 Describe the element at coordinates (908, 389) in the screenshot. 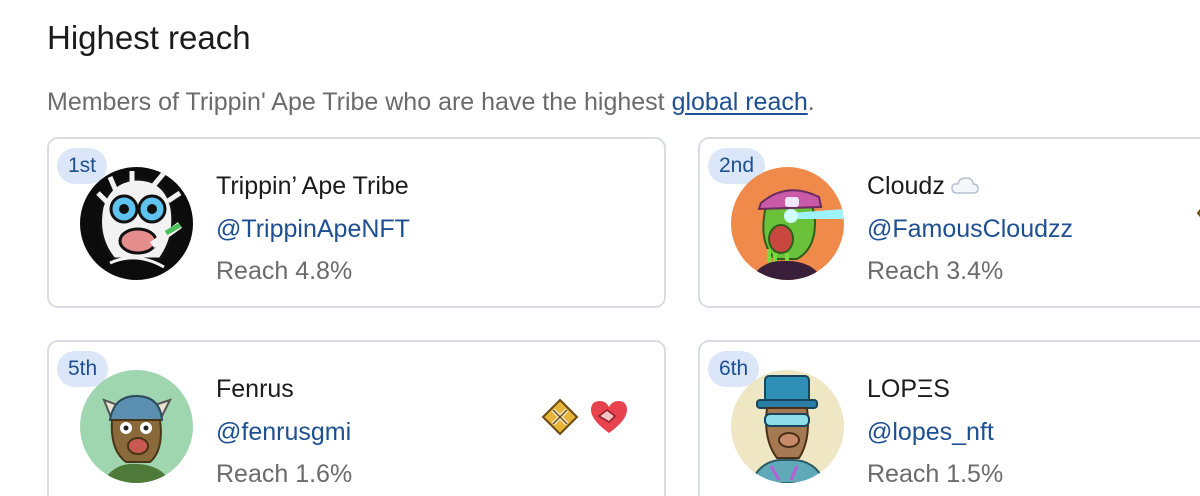

I see `member-name: LOPΞS` at that location.